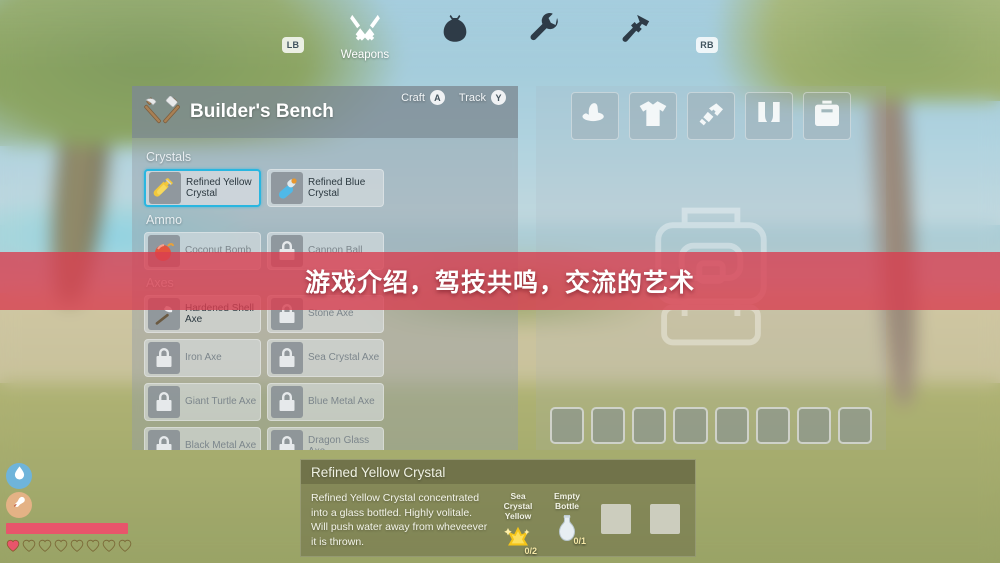  I want to click on recipe-item-label: Blue Metal Axe, so click(341, 402).